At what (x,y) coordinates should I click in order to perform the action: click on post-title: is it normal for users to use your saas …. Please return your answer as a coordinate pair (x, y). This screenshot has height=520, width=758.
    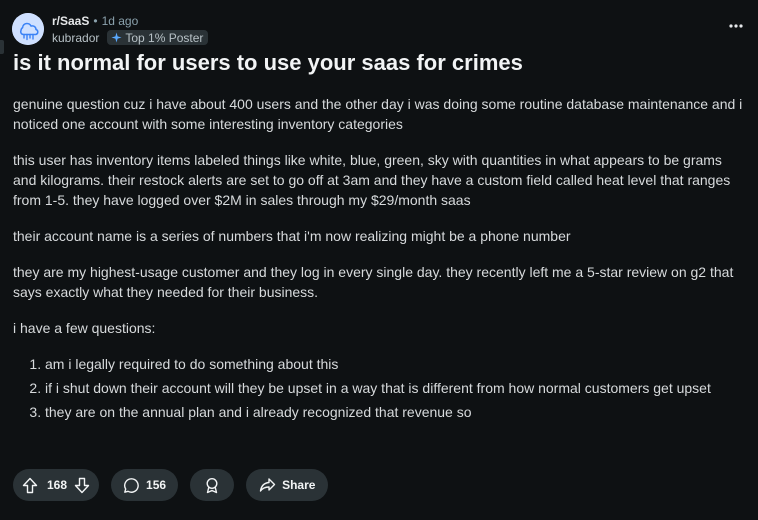
    Looking at the image, I should click on (268, 63).